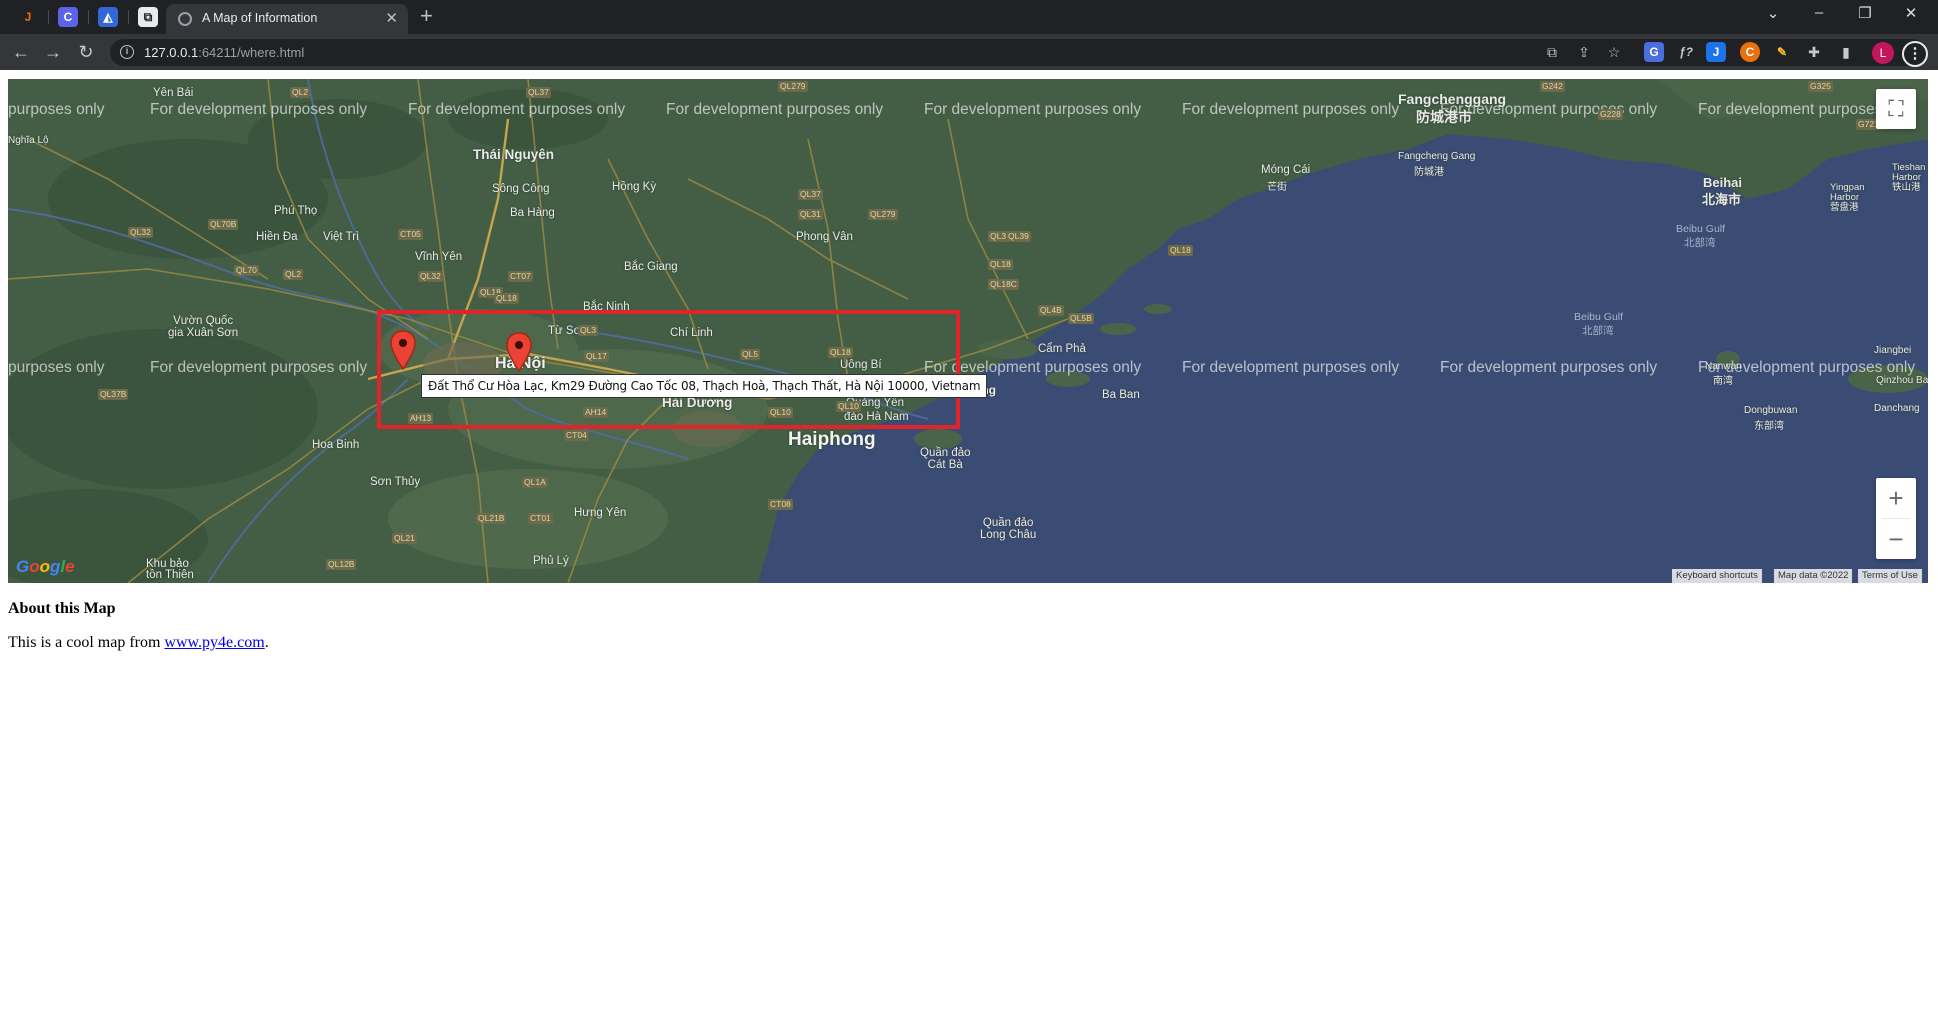 The image size is (1938, 1026). I want to click on extension-formula-icon: ƒ?, so click(1686, 52).